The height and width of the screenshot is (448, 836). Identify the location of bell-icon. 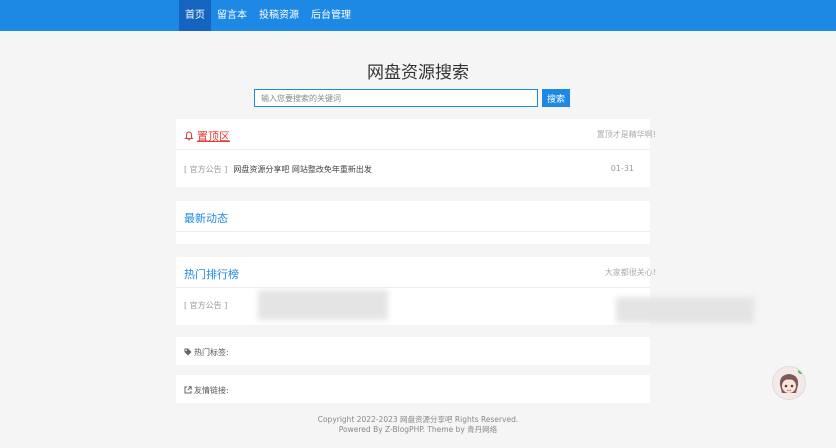
(189, 136).